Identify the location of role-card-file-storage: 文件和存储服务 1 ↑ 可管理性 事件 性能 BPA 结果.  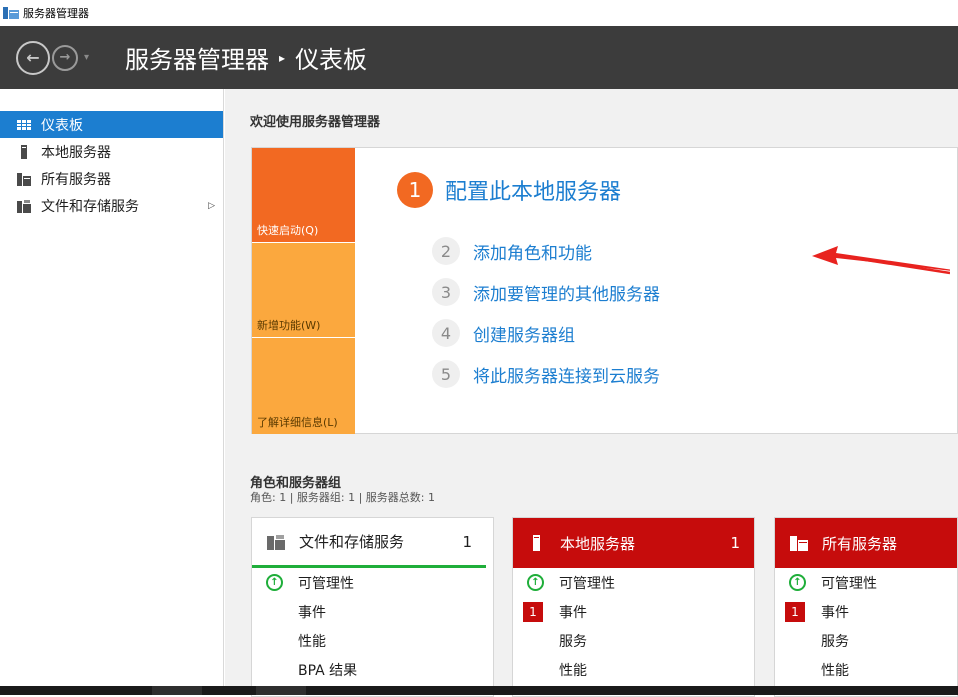
(372, 607).